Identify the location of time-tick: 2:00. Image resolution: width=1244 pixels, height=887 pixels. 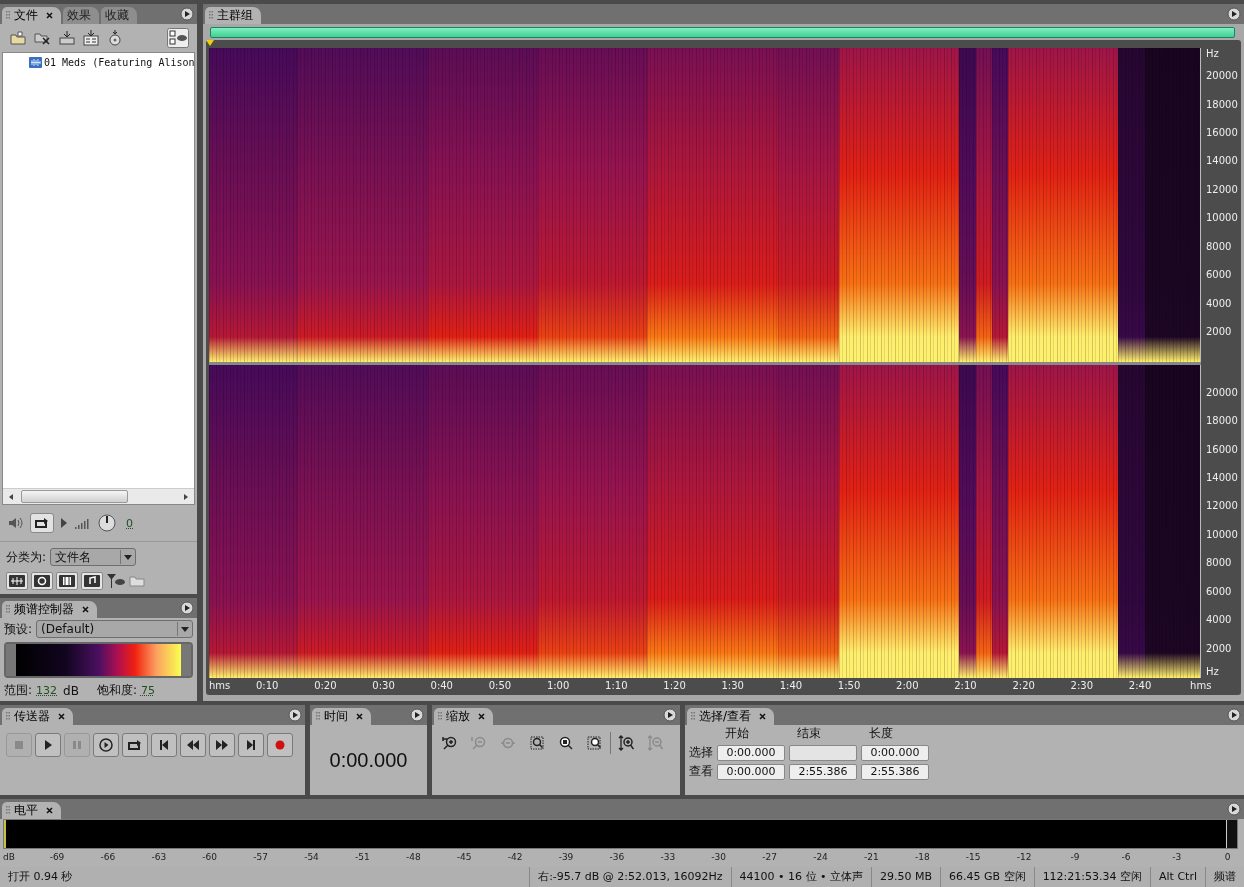
(907, 685).